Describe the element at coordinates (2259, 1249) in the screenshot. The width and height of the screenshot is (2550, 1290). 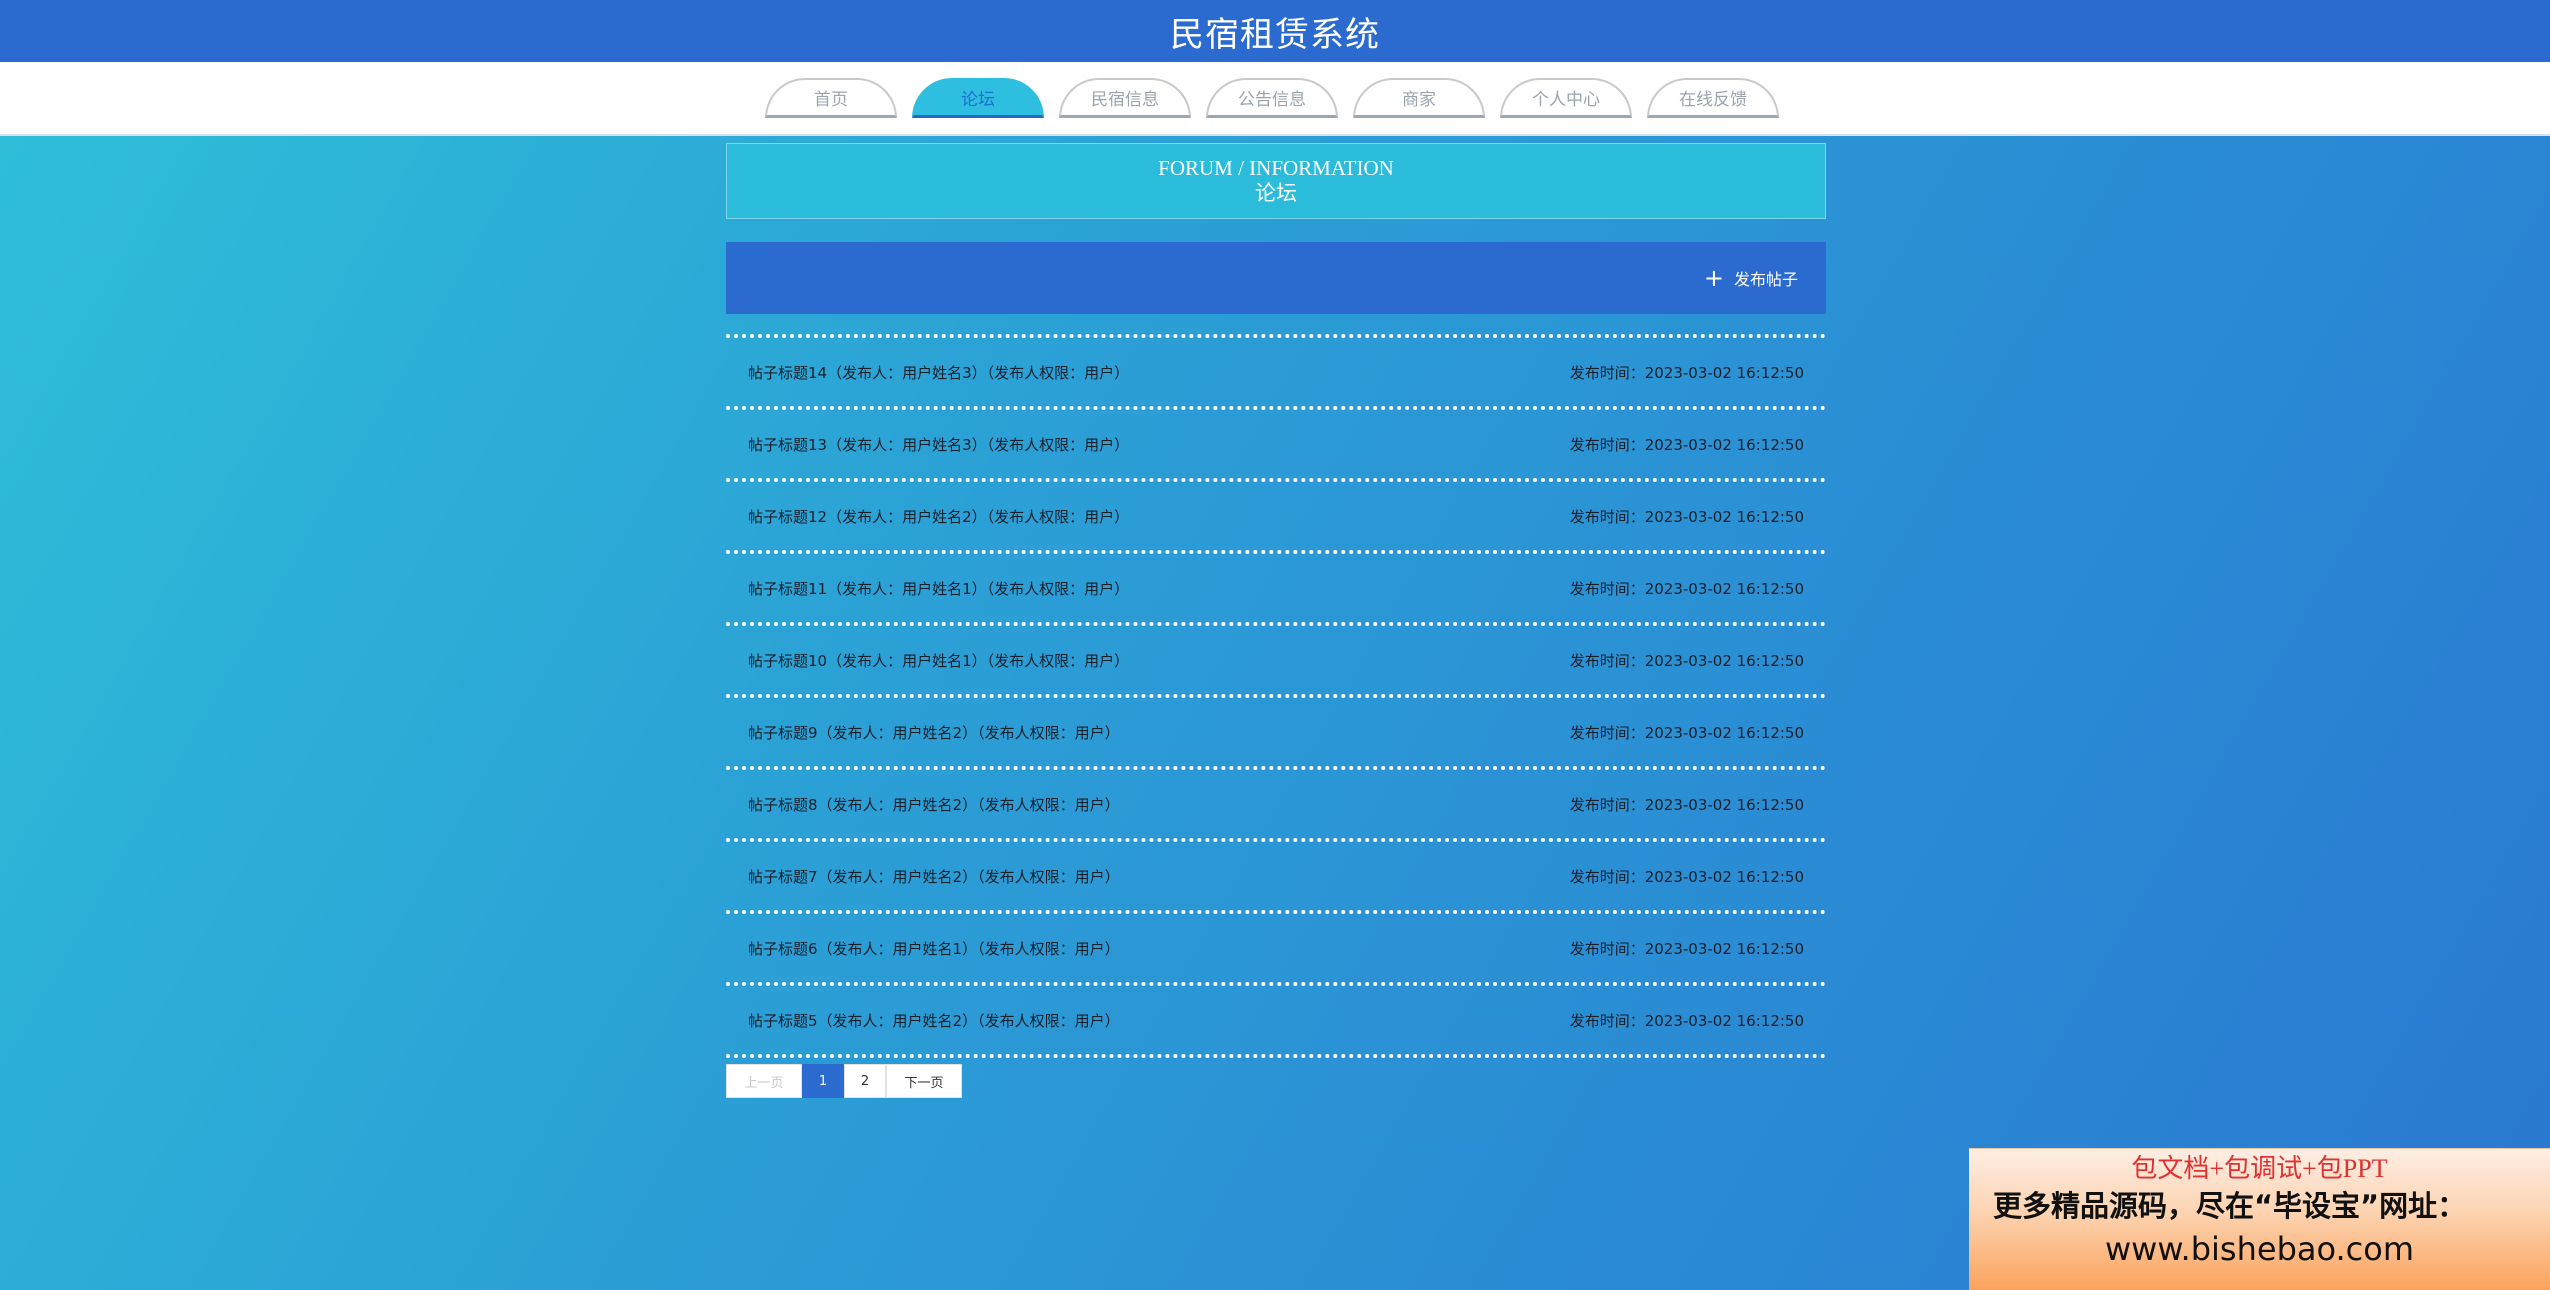
I see `promo-url: www.bishebao.com` at that location.